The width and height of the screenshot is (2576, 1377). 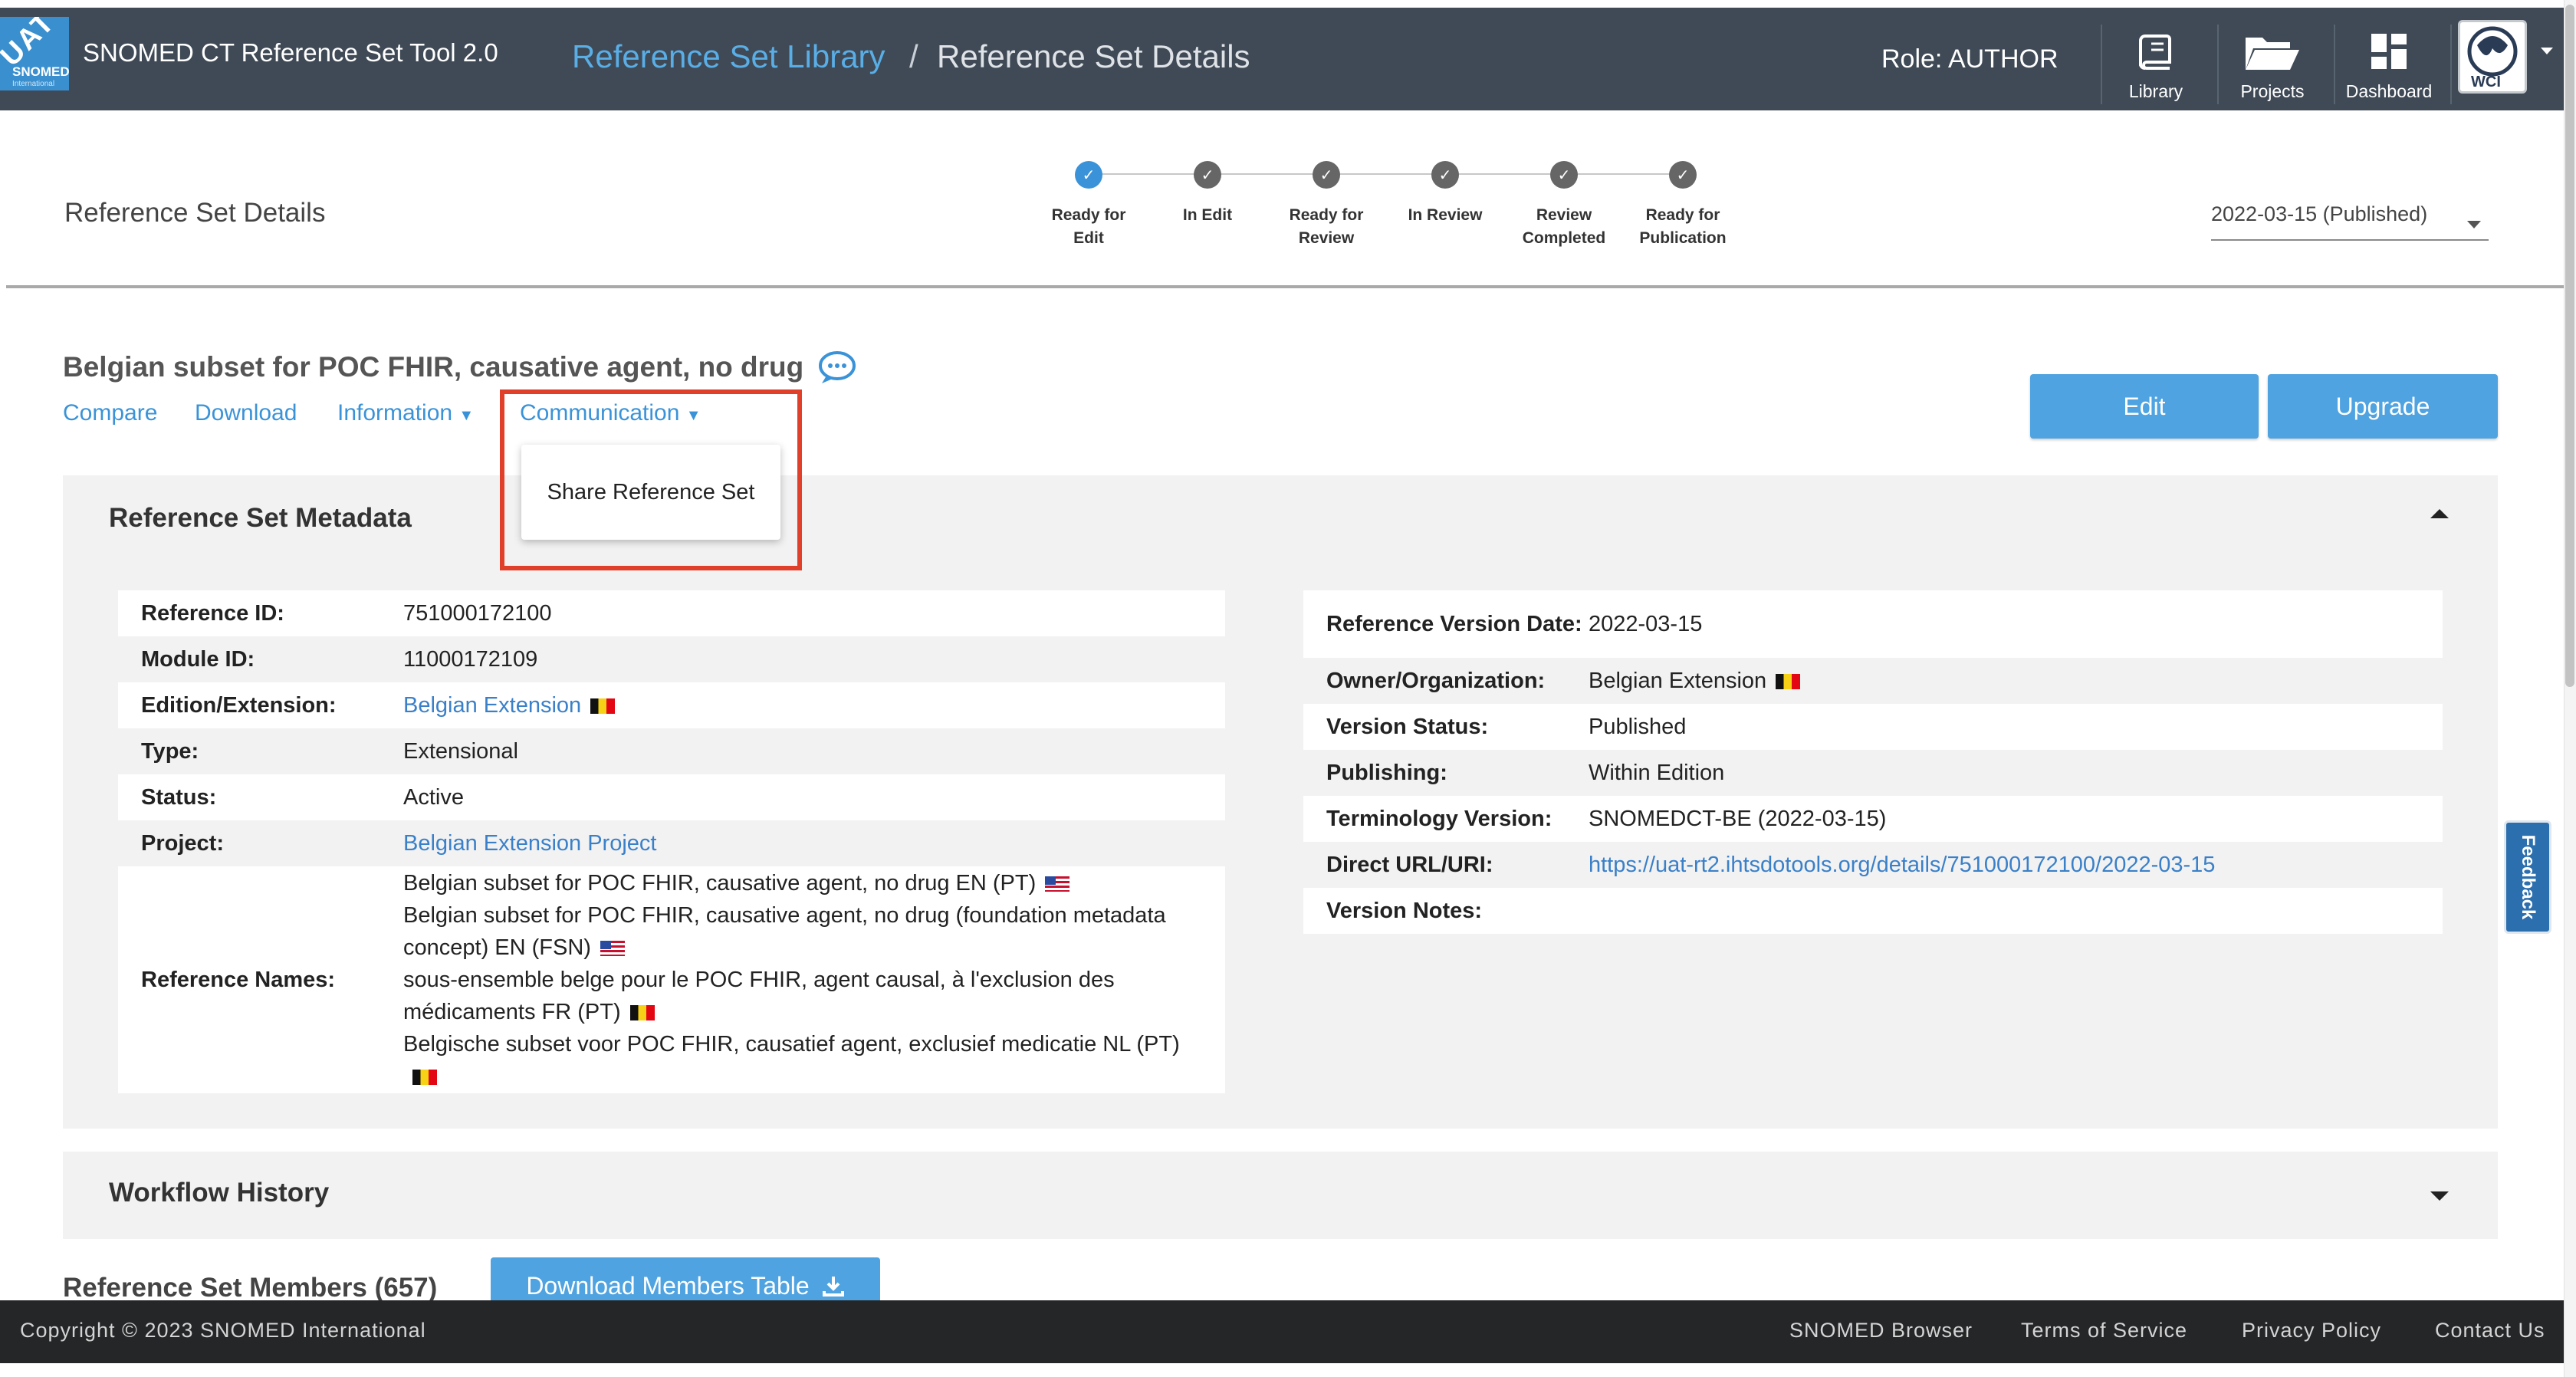 I want to click on dashboard-icon, so click(x=2389, y=52).